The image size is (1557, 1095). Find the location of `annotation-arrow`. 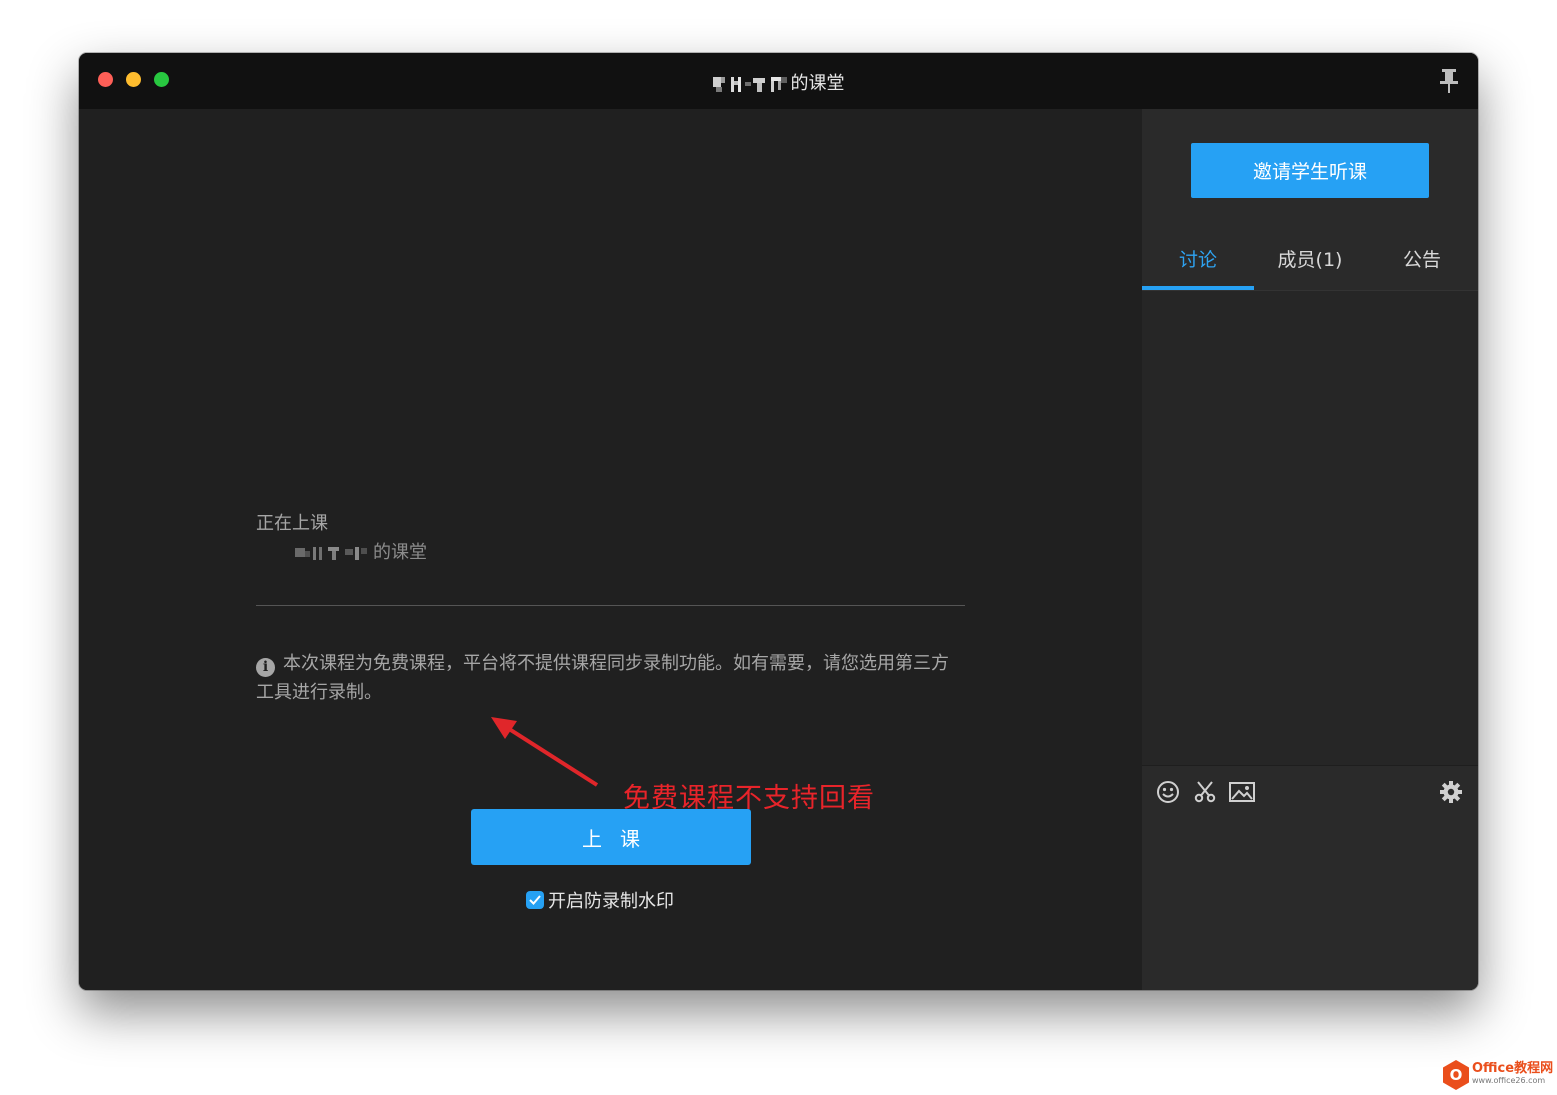

annotation-arrow is located at coordinates (545, 752).